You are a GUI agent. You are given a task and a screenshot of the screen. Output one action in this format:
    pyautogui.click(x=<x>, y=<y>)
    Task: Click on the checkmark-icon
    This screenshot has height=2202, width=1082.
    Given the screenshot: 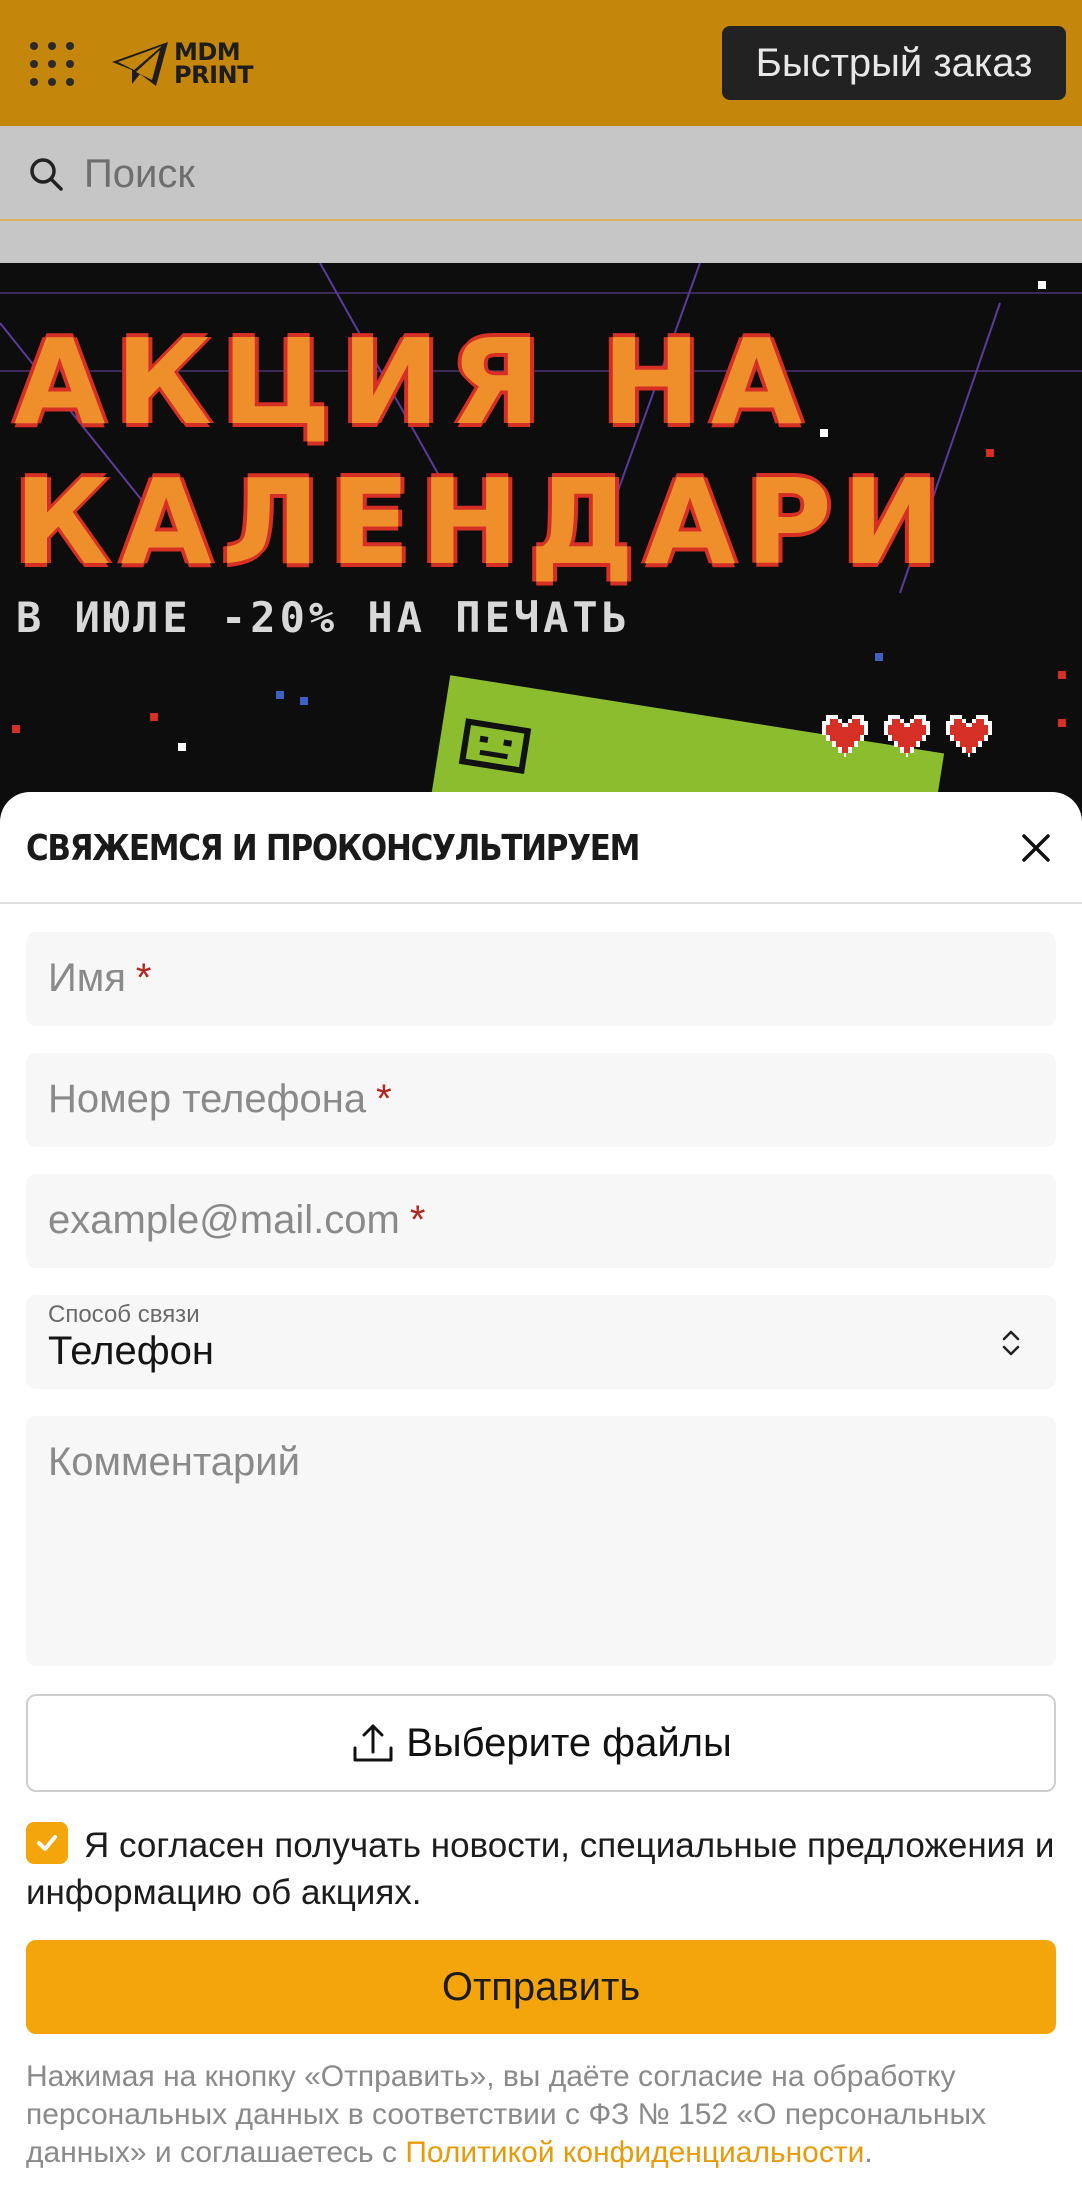 What is the action you would take?
    pyautogui.click(x=47, y=1843)
    